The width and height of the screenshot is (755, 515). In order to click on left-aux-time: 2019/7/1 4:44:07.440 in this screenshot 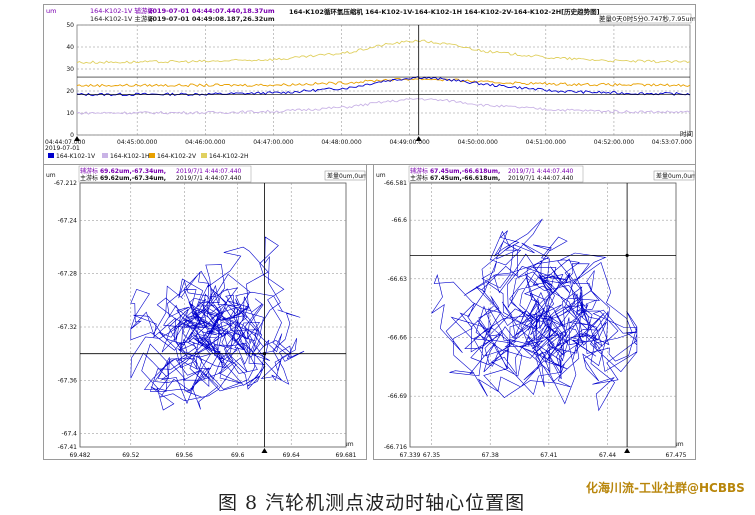, I will do `click(209, 171)`.